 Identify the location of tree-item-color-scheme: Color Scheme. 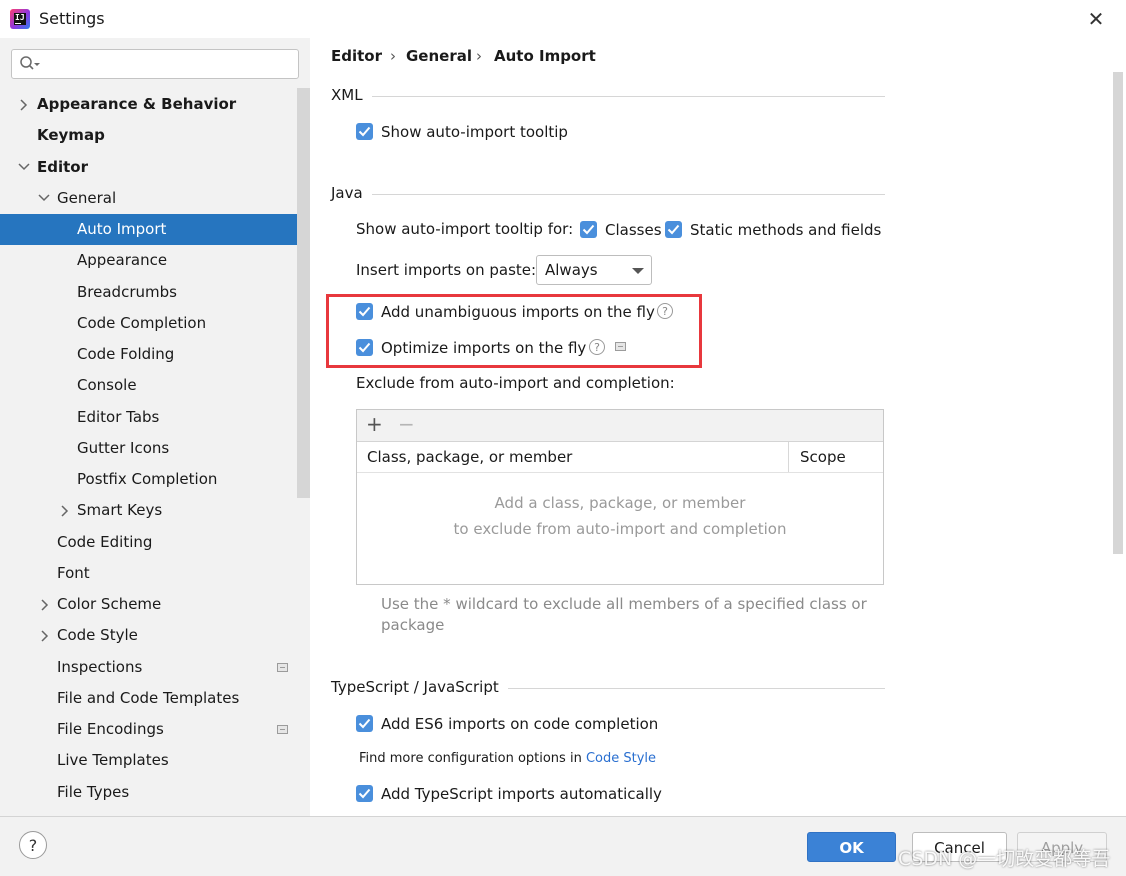
(148, 604).